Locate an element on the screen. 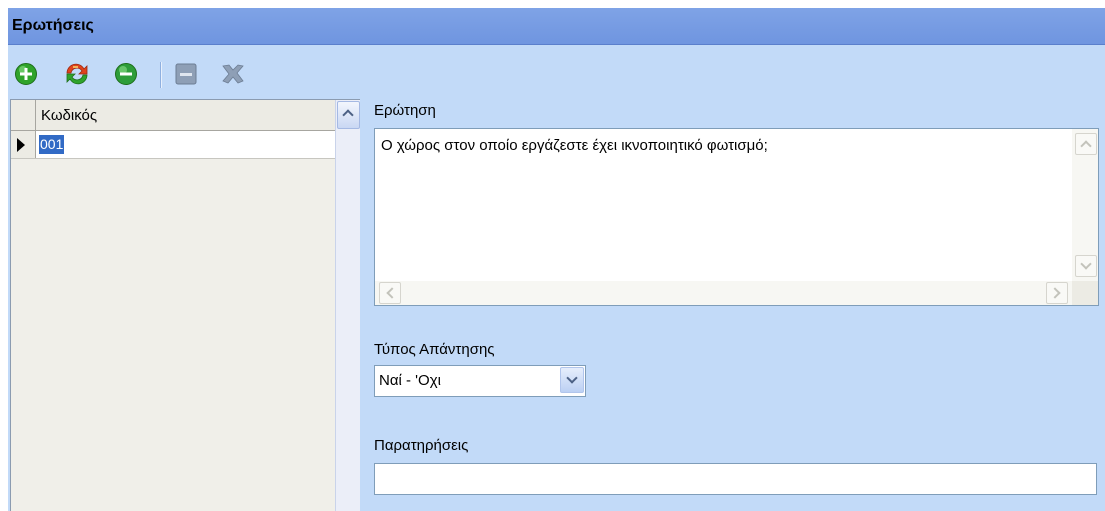 The image size is (1105, 511). notes-label: Παρατηρήσεις is located at coordinates (421, 445).